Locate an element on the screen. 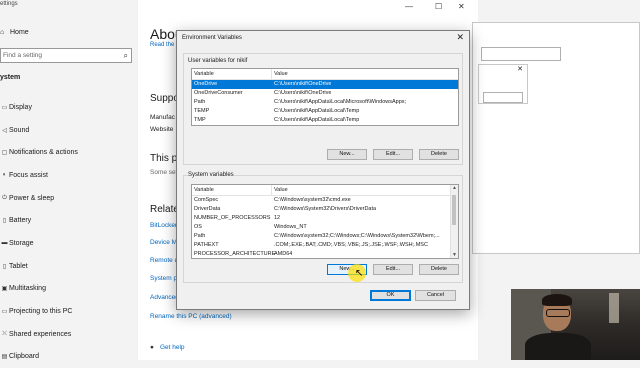  power-icon: ⏻ is located at coordinates (4, 197).